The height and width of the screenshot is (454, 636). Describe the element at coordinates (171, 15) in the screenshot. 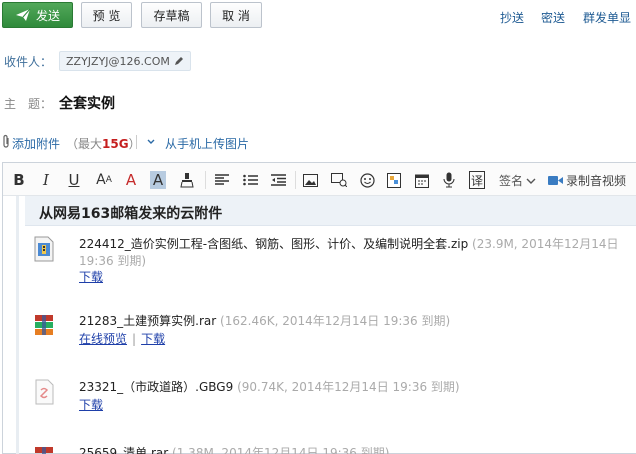

I see `save-draft-button: 存草稿` at that location.